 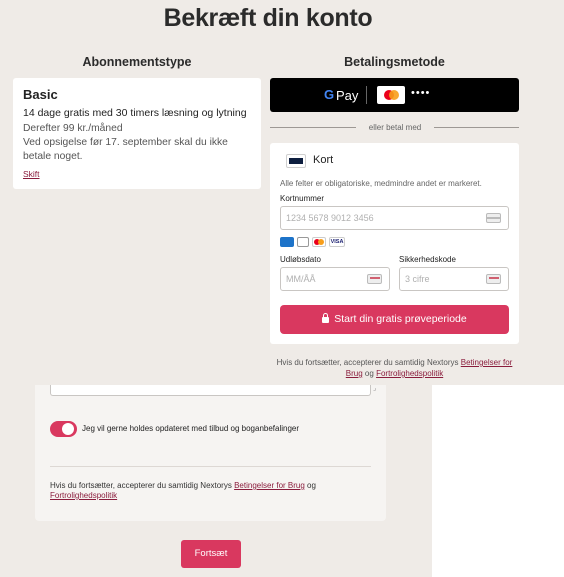 I want to click on google-g-icon: G, so click(x=329, y=94).